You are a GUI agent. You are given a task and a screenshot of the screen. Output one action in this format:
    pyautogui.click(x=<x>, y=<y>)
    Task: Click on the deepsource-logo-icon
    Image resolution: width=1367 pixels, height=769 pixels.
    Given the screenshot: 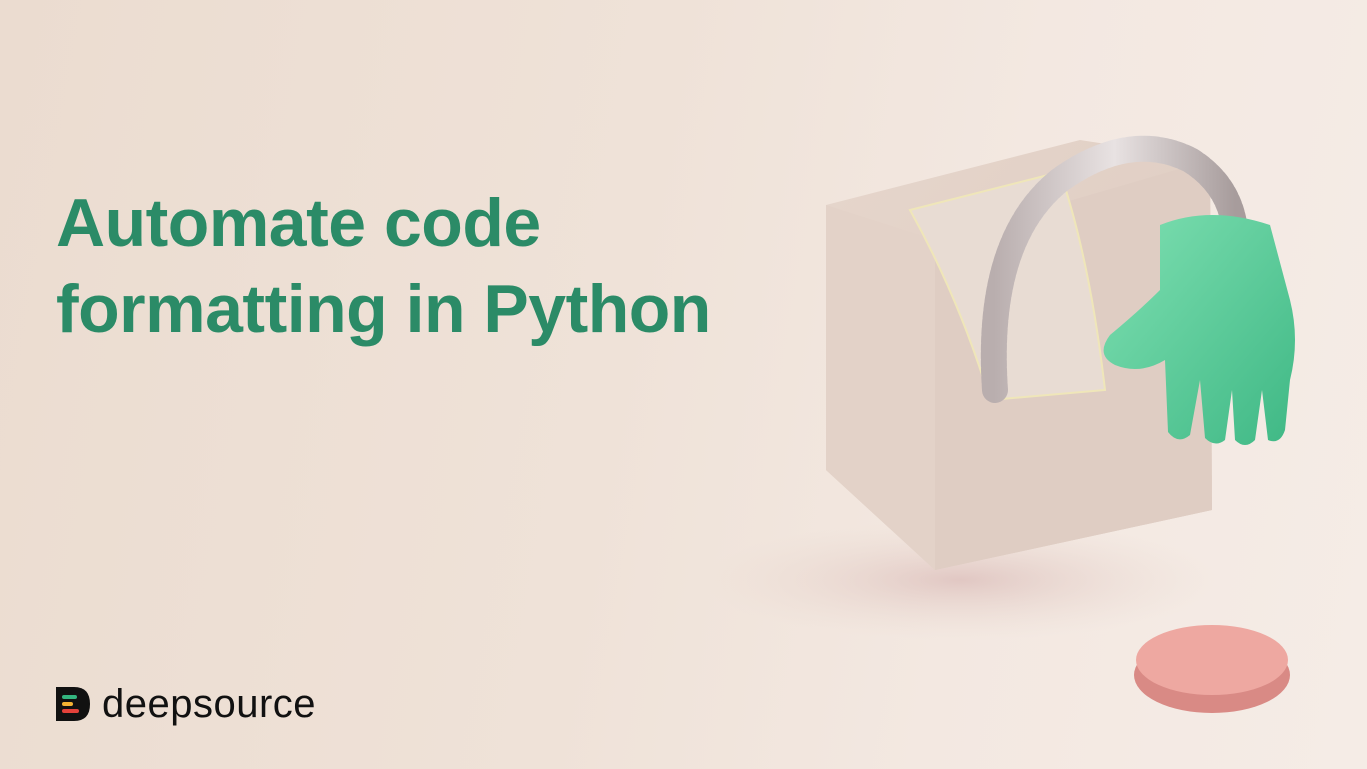 What is the action you would take?
    pyautogui.click(x=73, y=704)
    